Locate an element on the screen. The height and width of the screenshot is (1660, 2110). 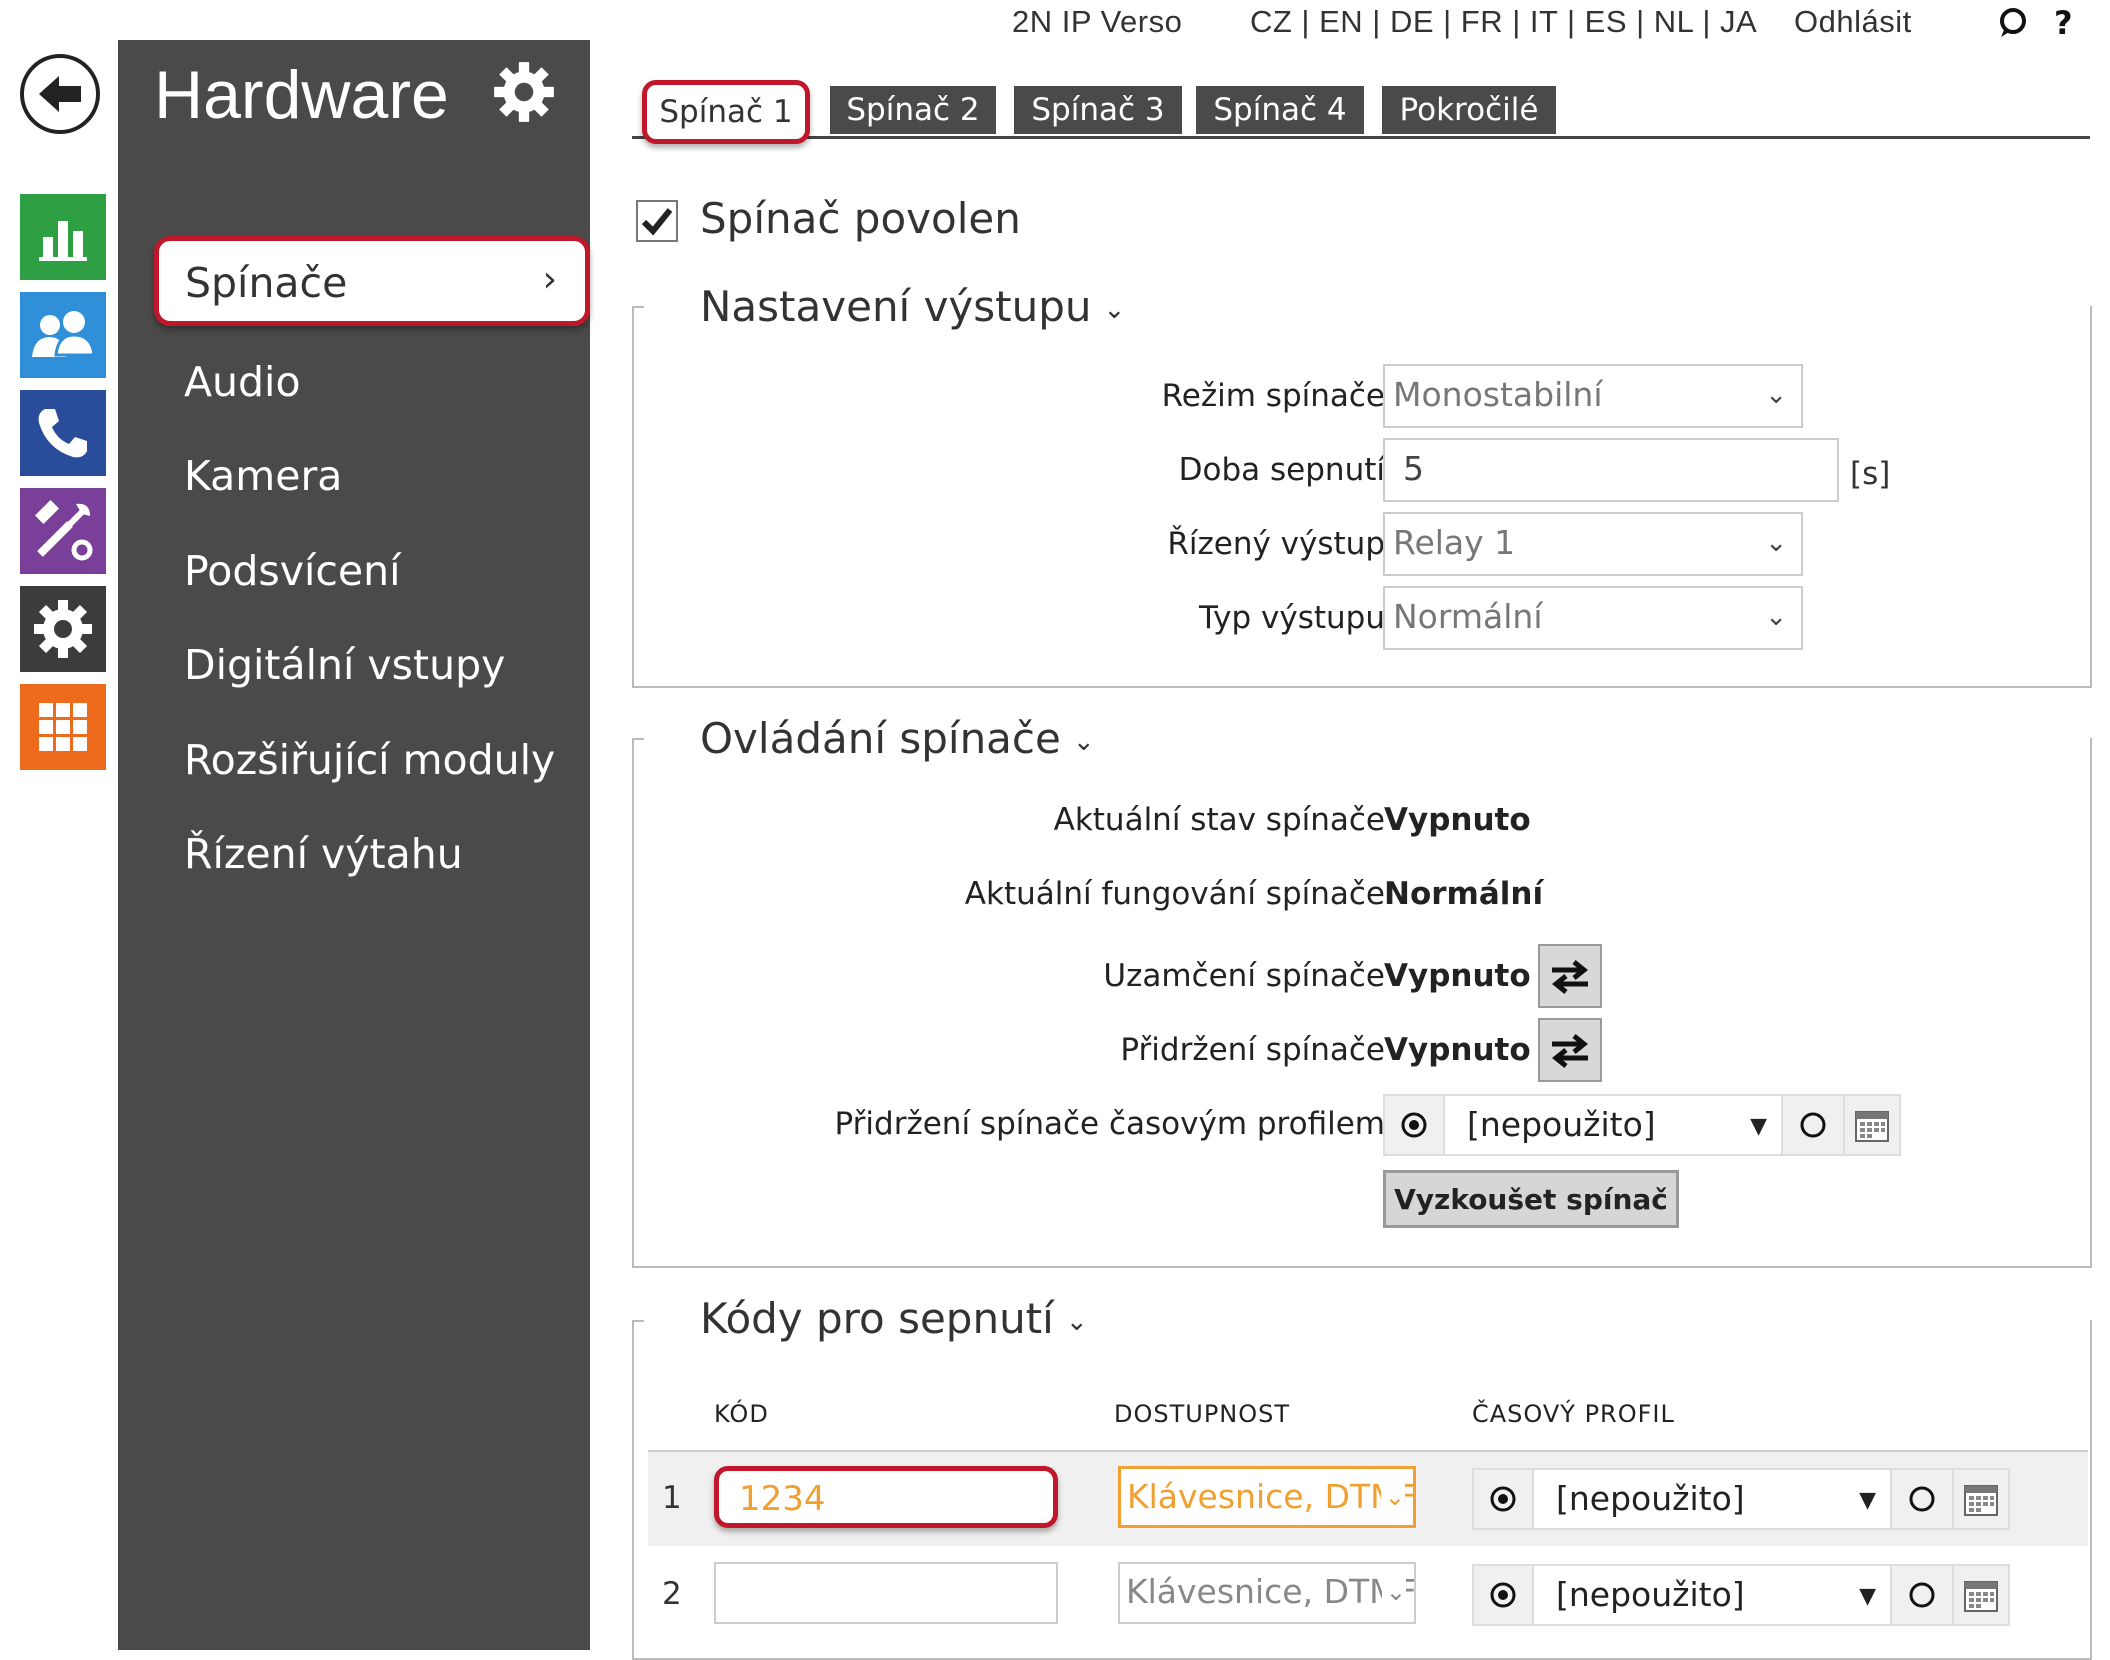
switch-hold-toggle-button is located at coordinates (1570, 1050).